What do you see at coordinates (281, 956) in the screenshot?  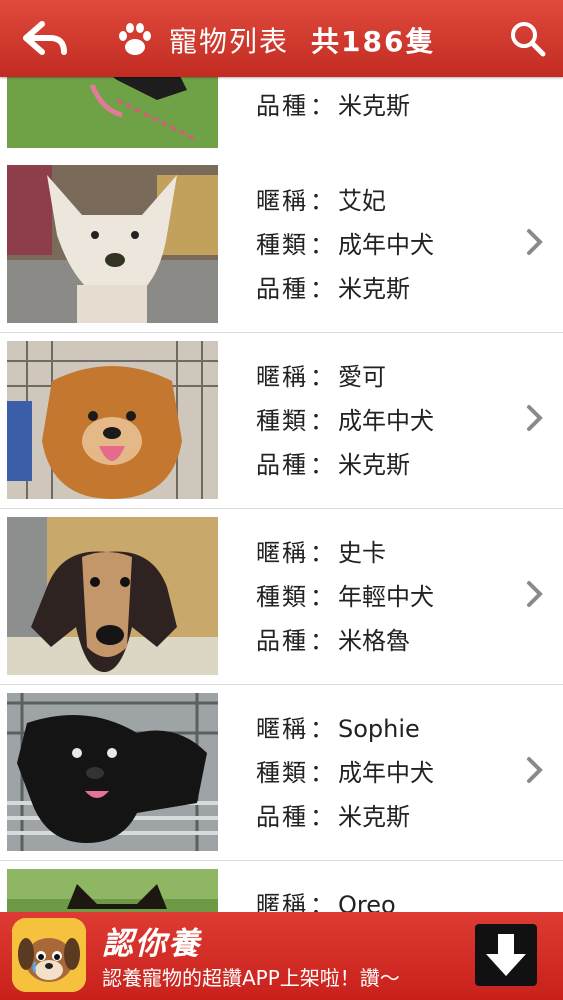 I see `ad-banner: 認你養 認養寵物的超讚APP上架啦！讚～` at bounding box center [281, 956].